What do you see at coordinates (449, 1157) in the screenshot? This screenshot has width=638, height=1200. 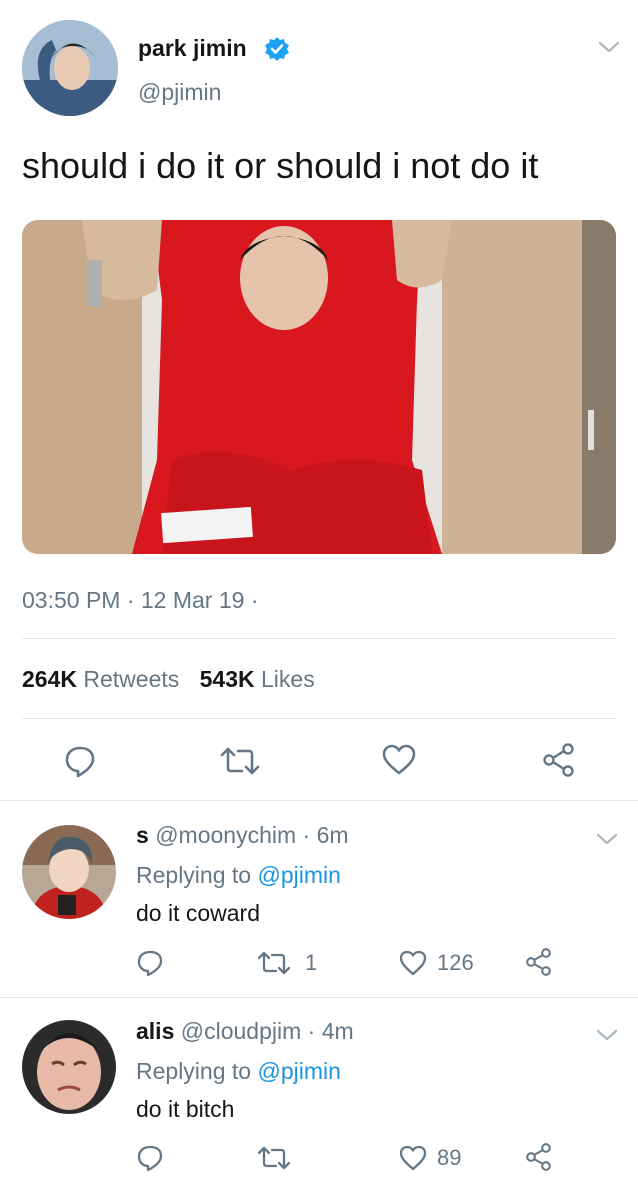 I see `reply-like-count: 89` at bounding box center [449, 1157].